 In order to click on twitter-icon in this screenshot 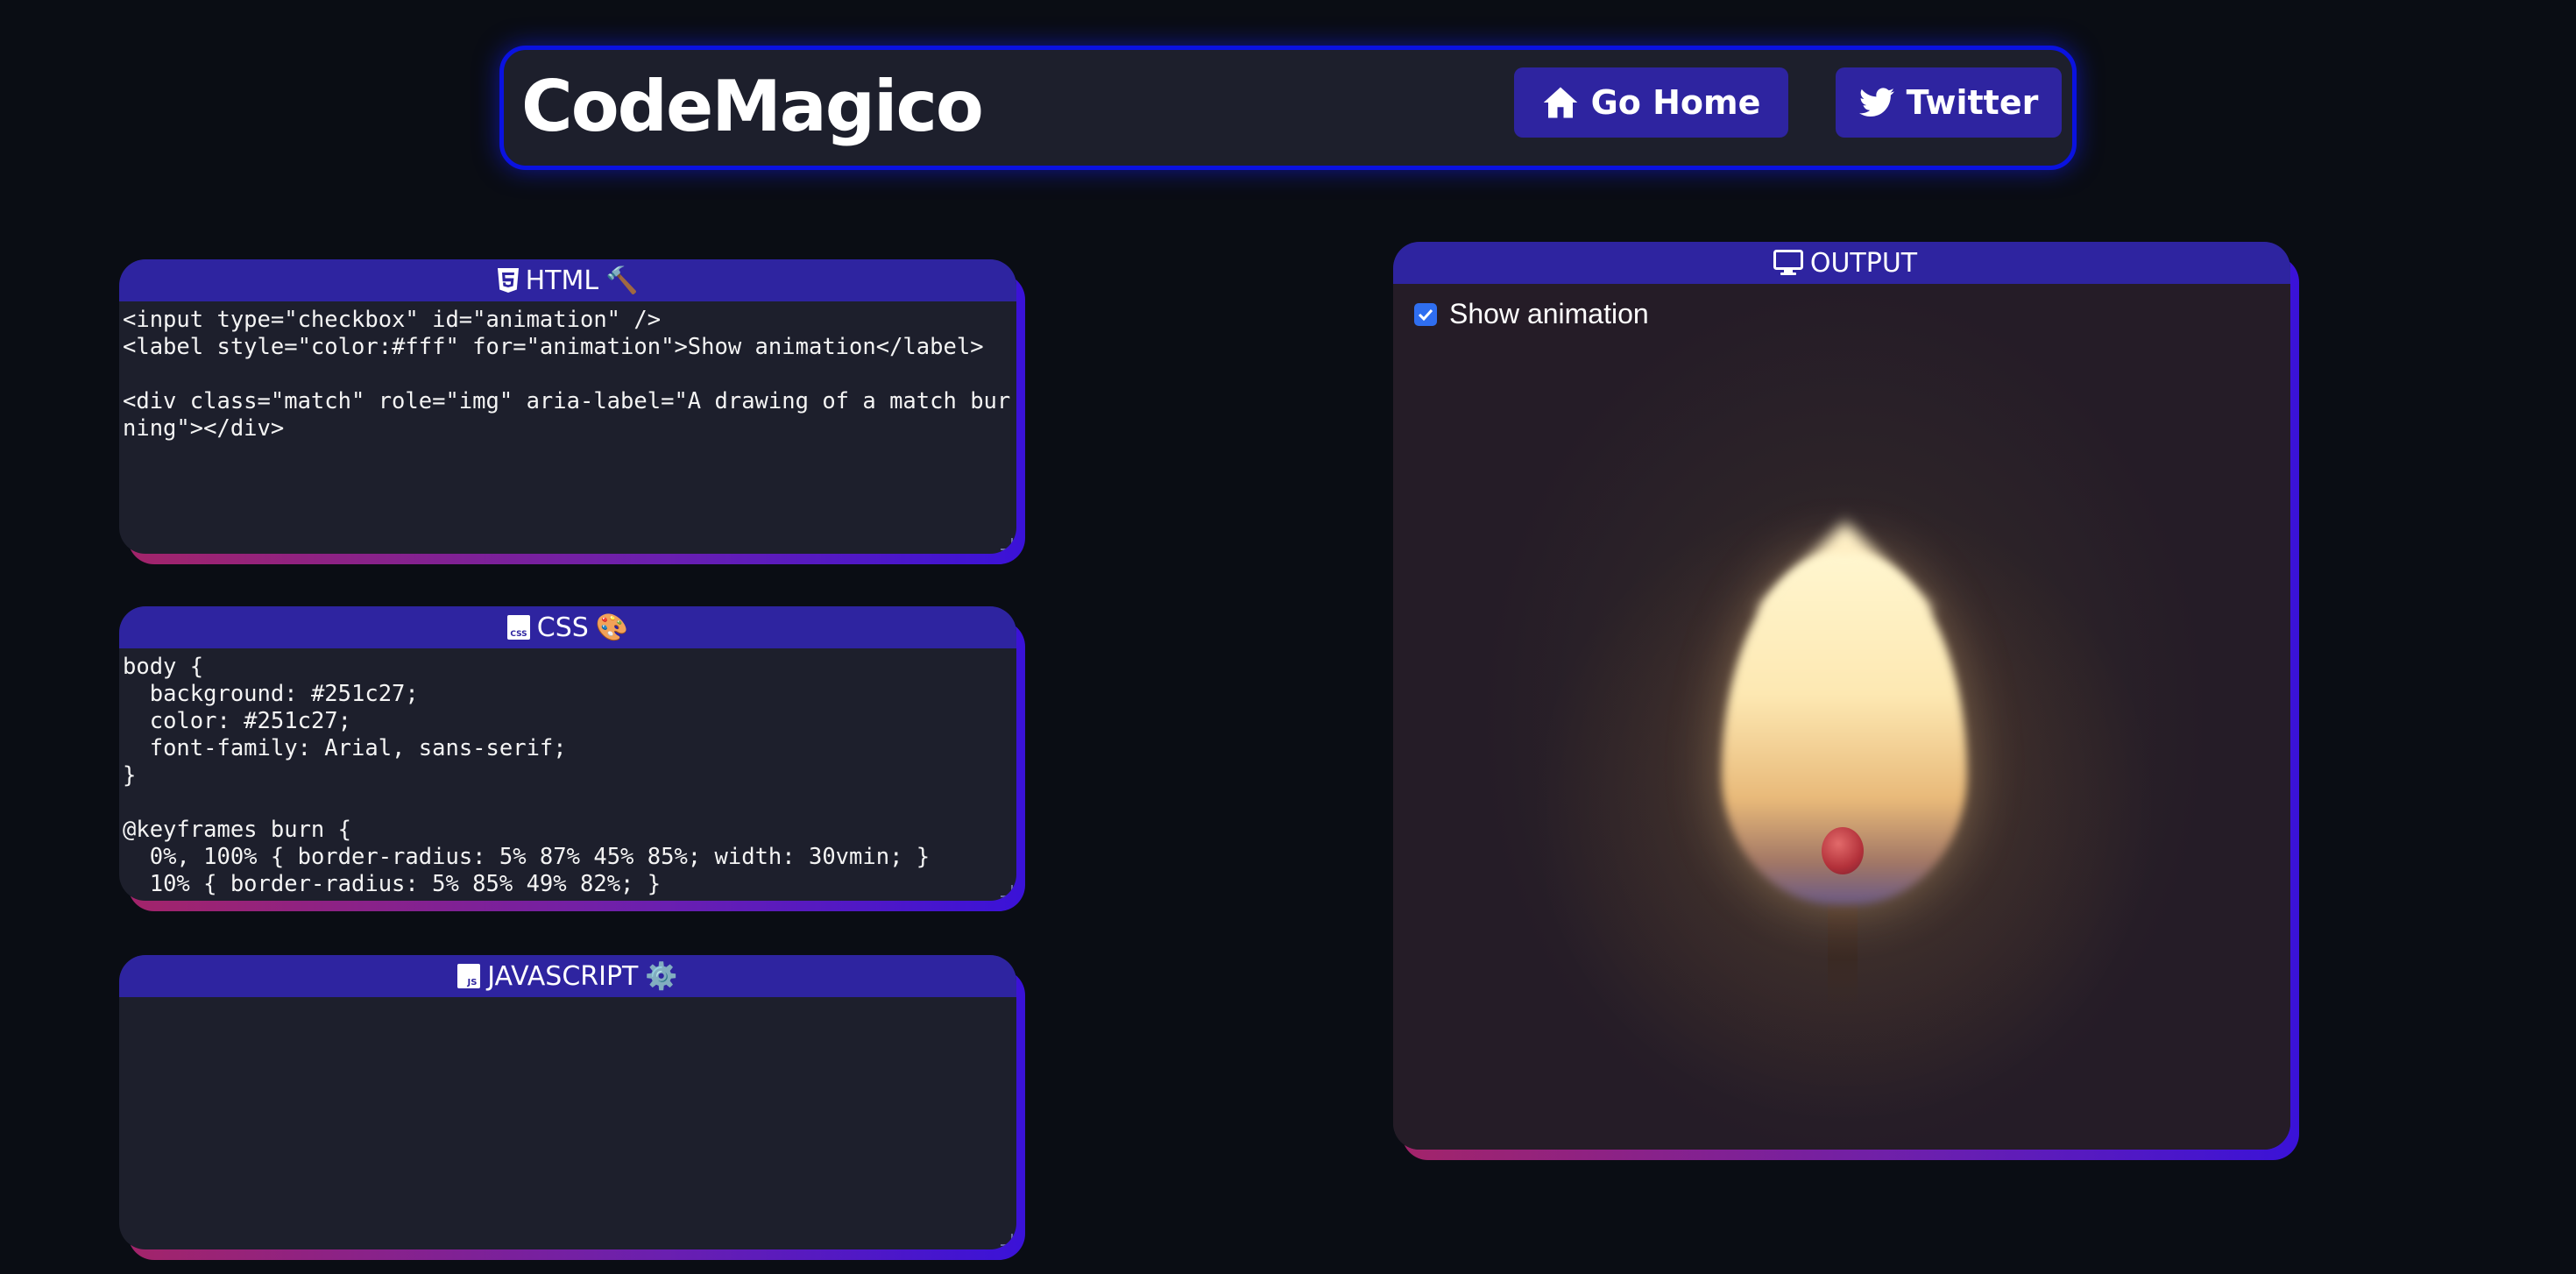, I will do `click(1876, 102)`.